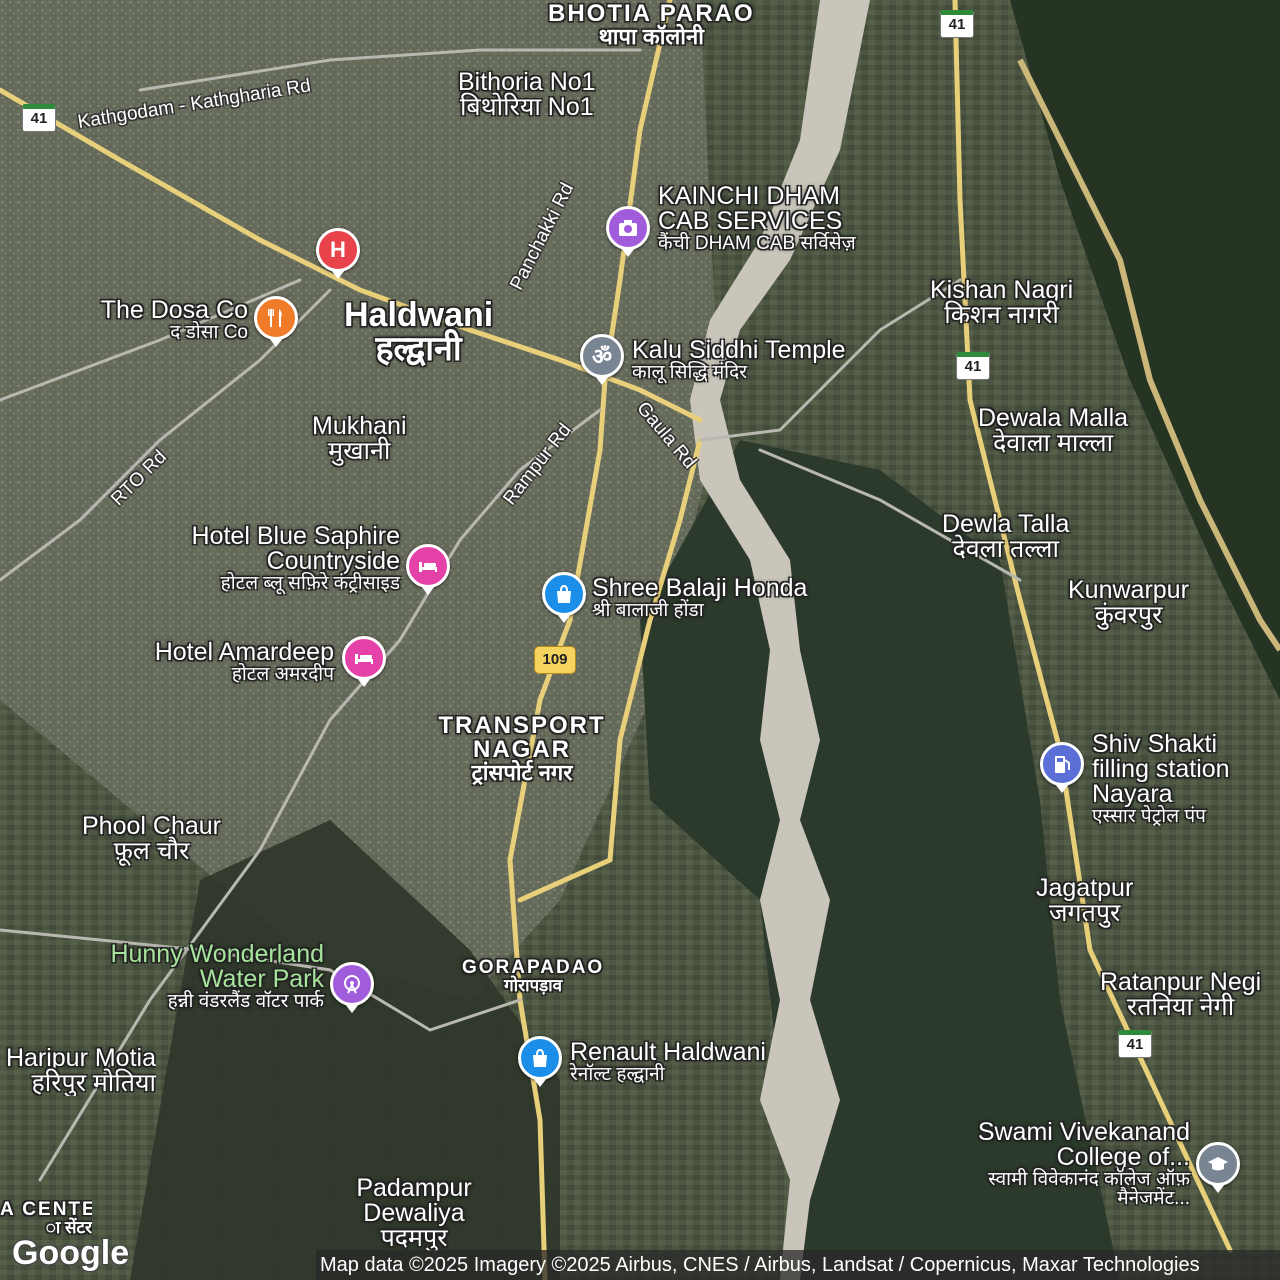  Describe the element at coordinates (668, 1062) in the screenshot. I see `poi-renault-label: Renault Haldwani रेनॉल्ट हल्द्वानी` at that location.